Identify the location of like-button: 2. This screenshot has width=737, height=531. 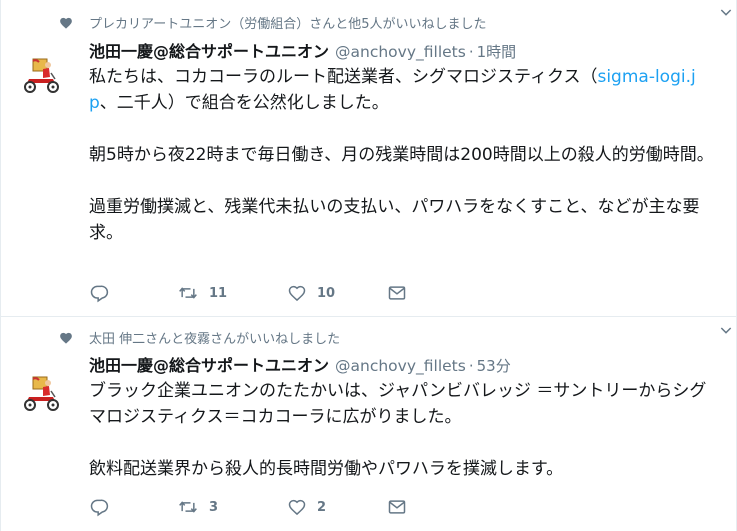
(337, 507).